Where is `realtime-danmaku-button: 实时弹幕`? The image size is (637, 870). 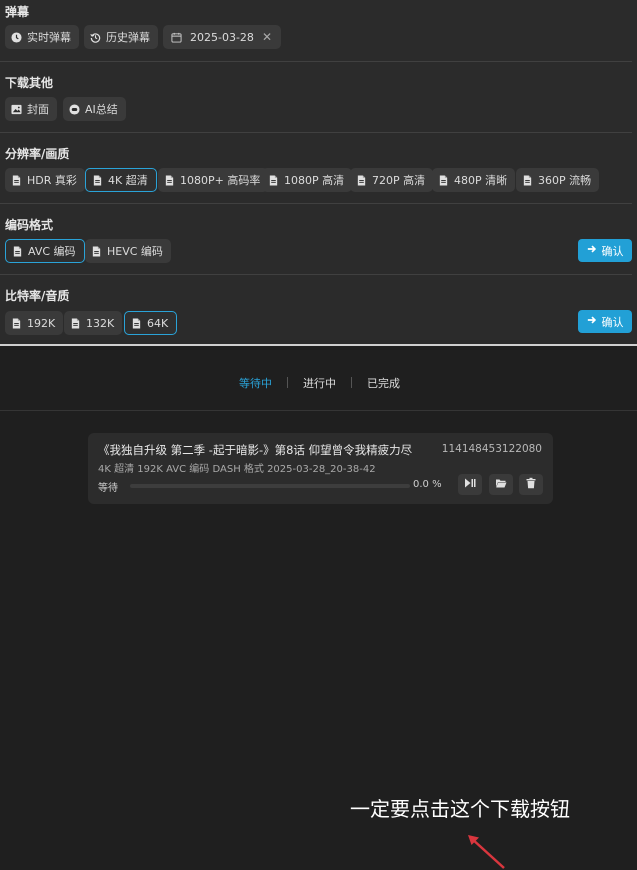 realtime-danmaku-button: 实时弹幕 is located at coordinates (42, 37).